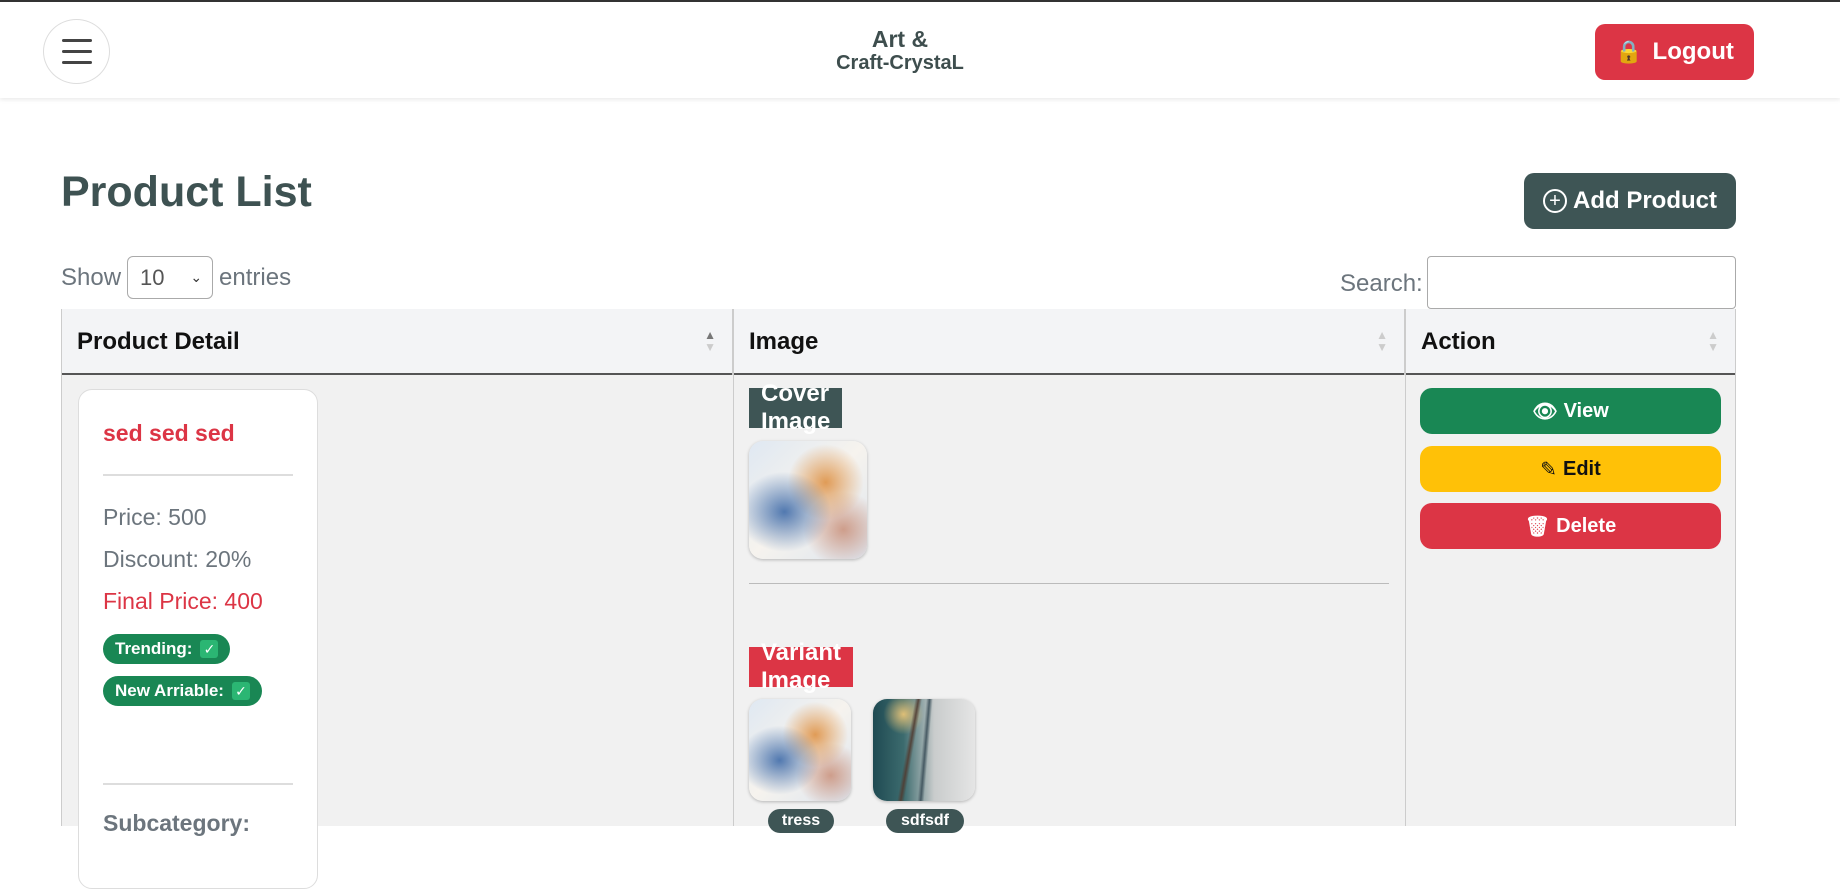  I want to click on lock-icon: 🔒, so click(1629, 51).